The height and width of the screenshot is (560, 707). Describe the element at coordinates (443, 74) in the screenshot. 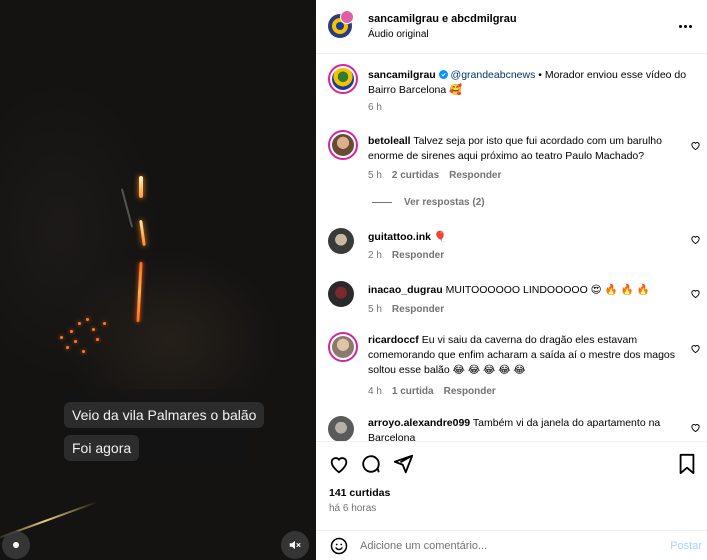

I see `verified-badge-icon` at that location.